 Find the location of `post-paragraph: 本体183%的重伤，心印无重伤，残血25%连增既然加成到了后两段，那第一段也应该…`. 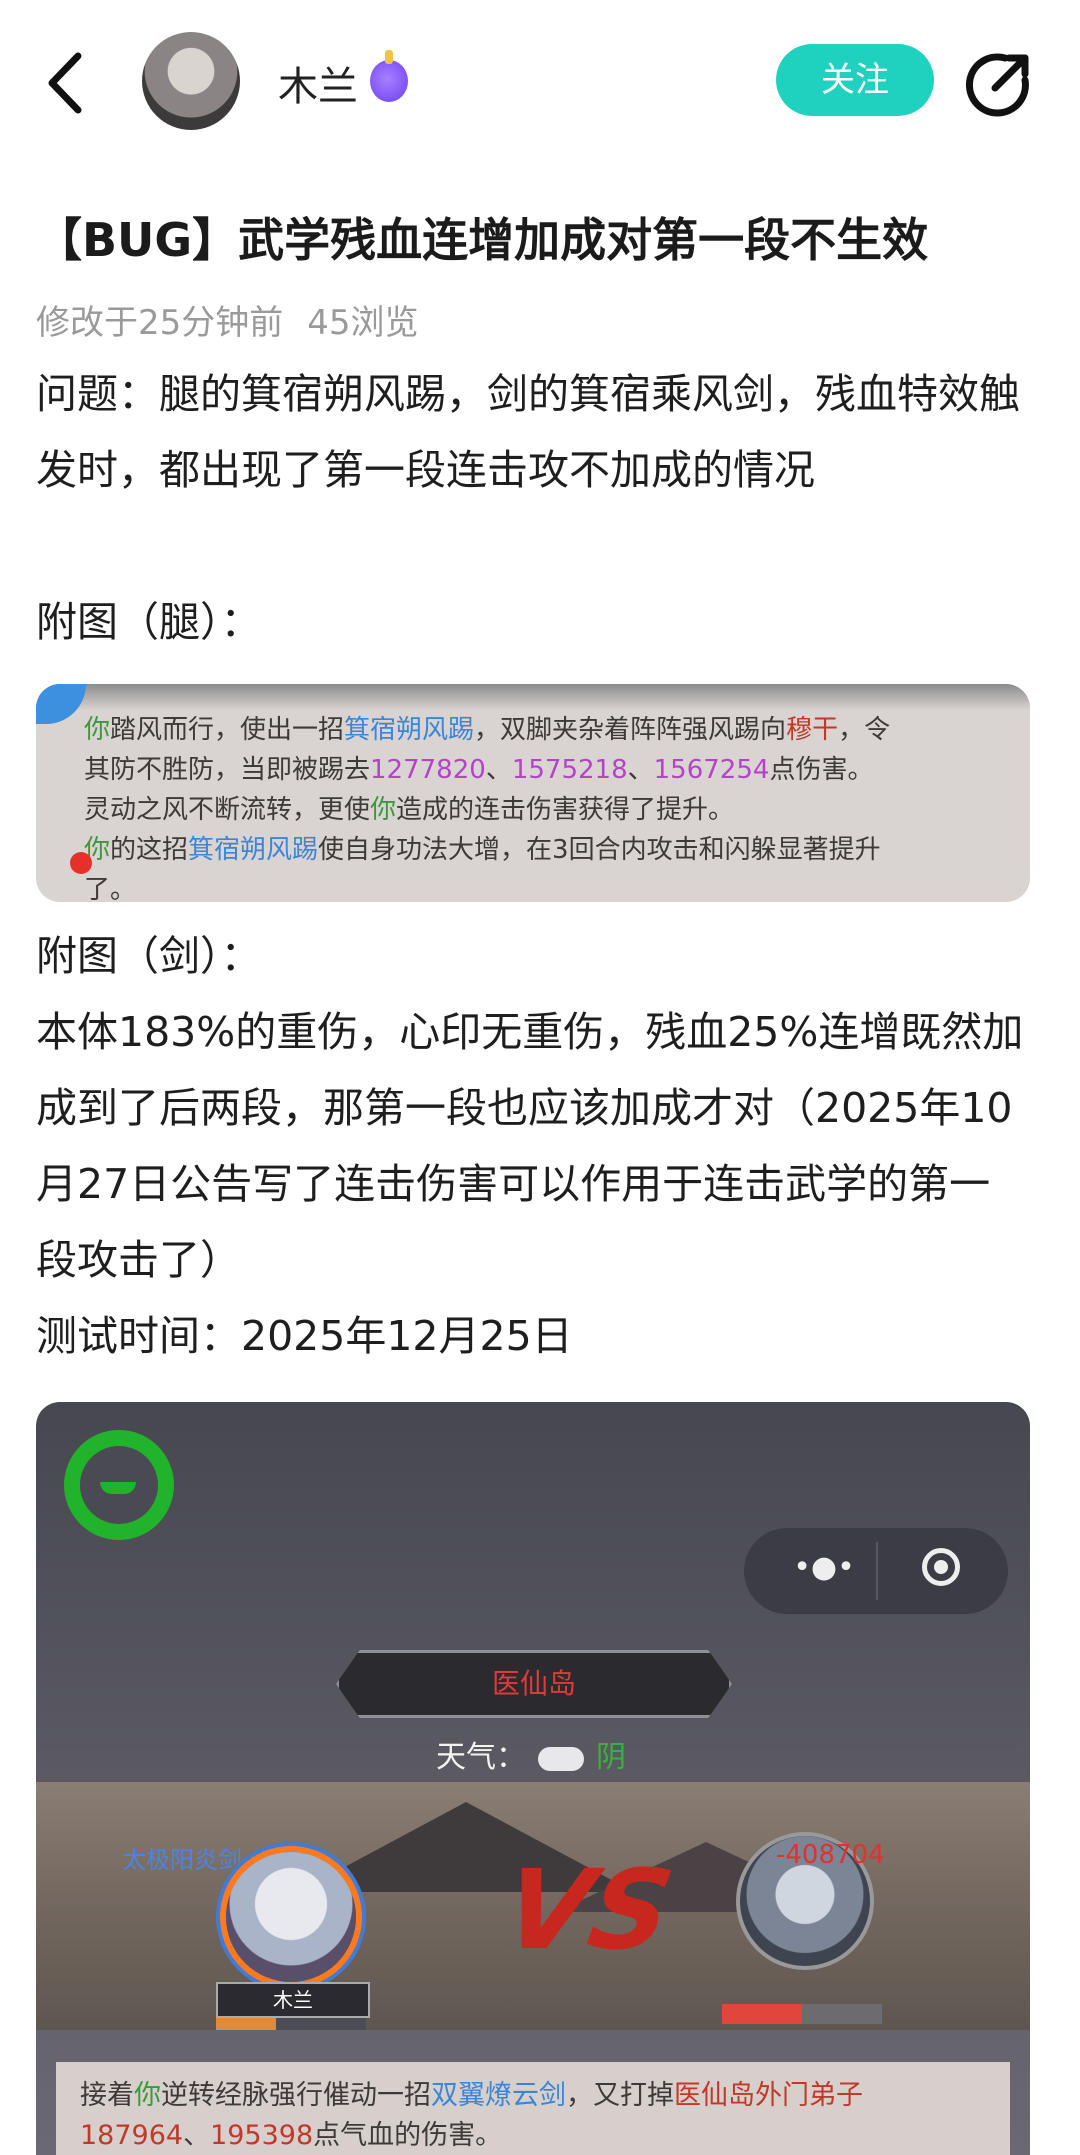

post-paragraph: 本体183%的重伤，心印无重伤，残血25%连增既然加成到了后两段，那第一段也应该… is located at coordinates (530, 1146).